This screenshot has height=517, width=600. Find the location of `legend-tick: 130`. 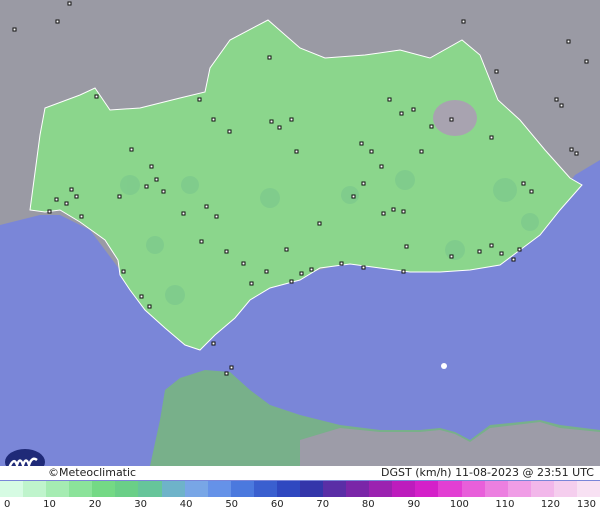

legend-tick: 130 is located at coordinates (586, 504).